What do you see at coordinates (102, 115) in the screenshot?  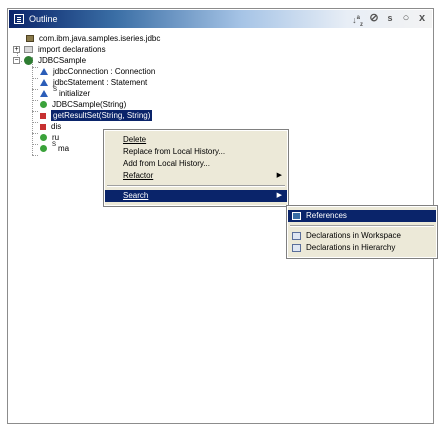 I see `member-label: getResultSet(String, String)` at bounding box center [102, 115].